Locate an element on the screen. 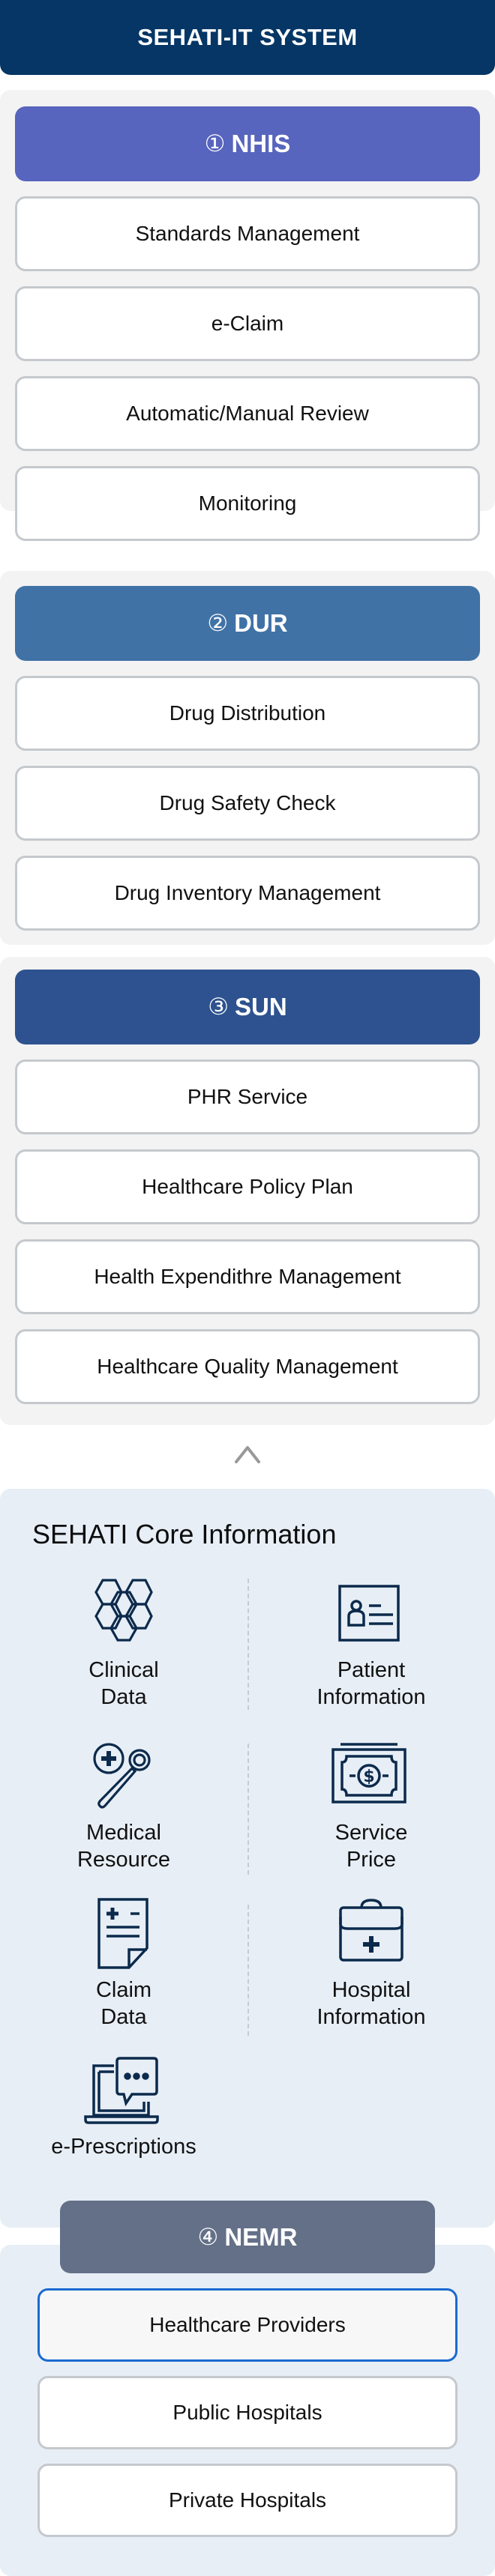  menu-item-label: Healthcare Policy Plan is located at coordinates (247, 1186).